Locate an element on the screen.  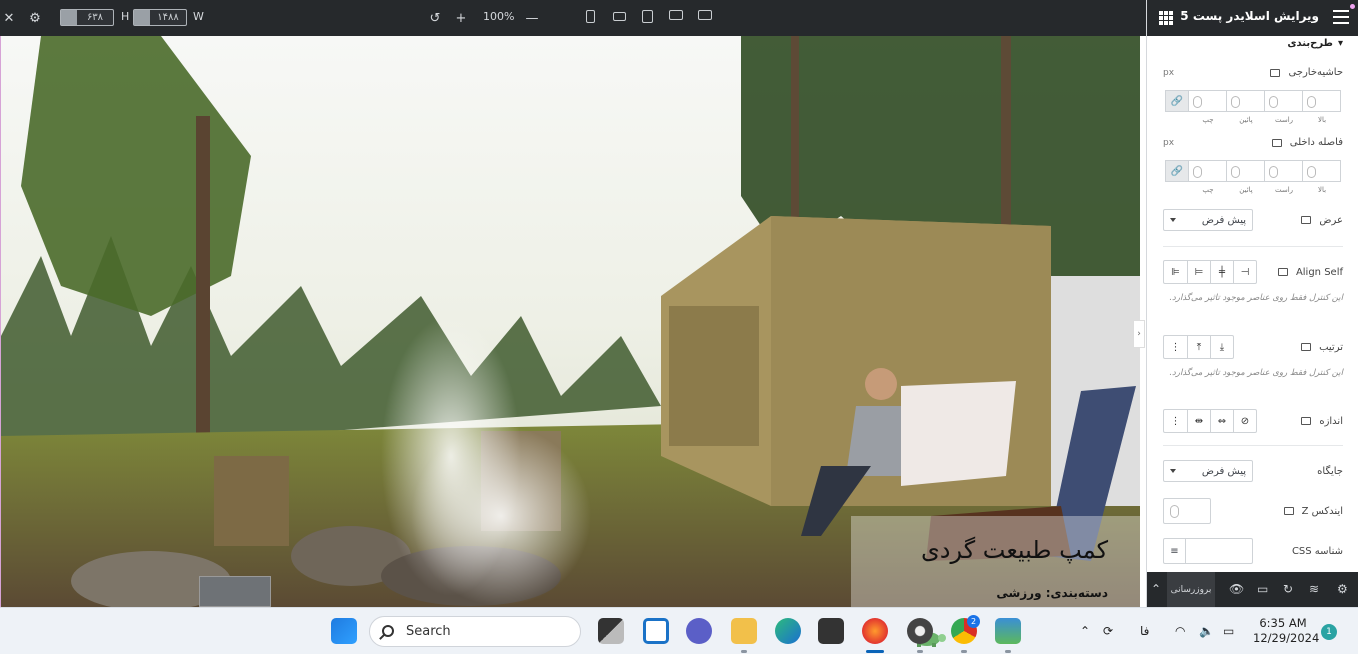
gear-icon: ⚙ is located at coordinates (35, 18).